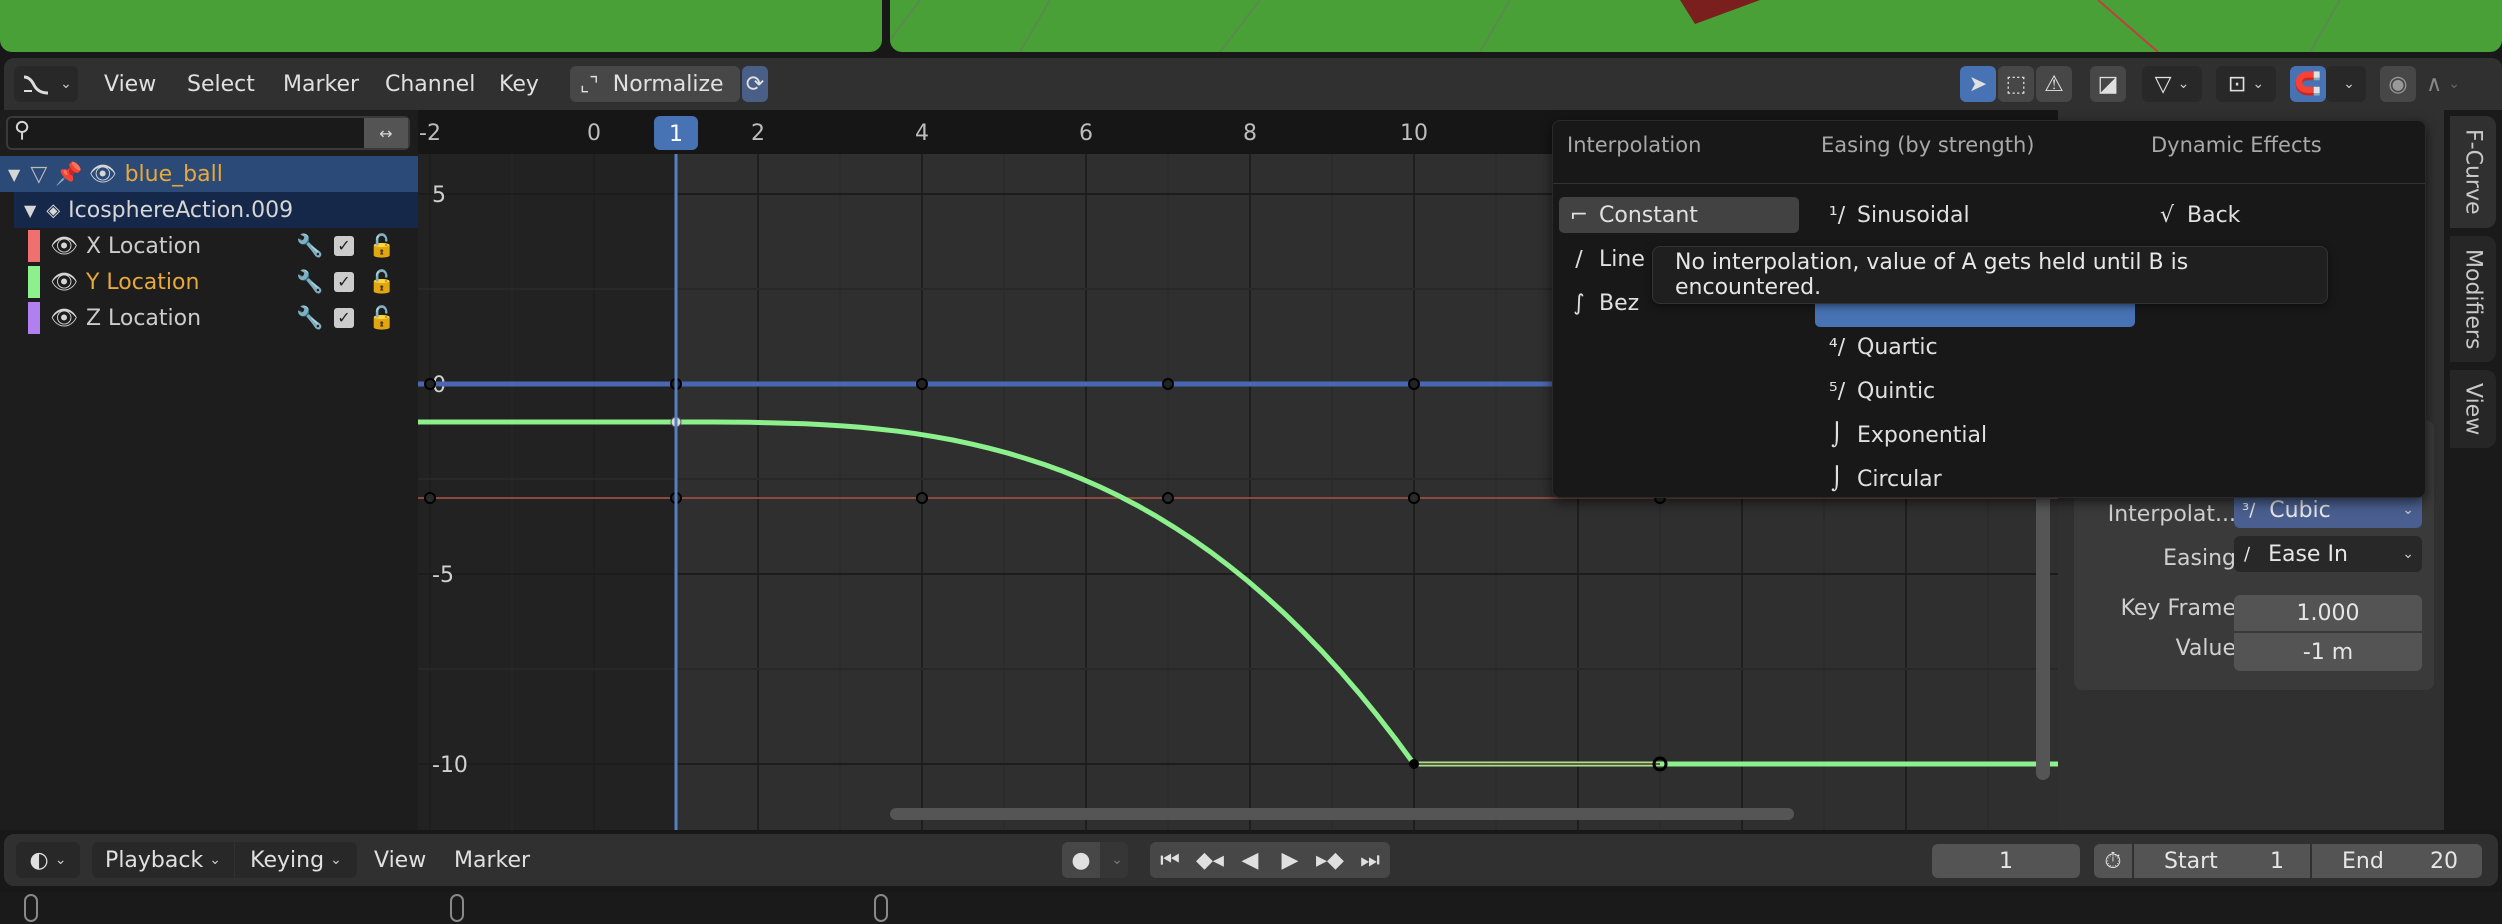 The height and width of the screenshot is (924, 2502). Describe the element at coordinates (1977, 347) in the screenshot. I see `menu-item-quartic: ⁴∕ Quartic` at that location.